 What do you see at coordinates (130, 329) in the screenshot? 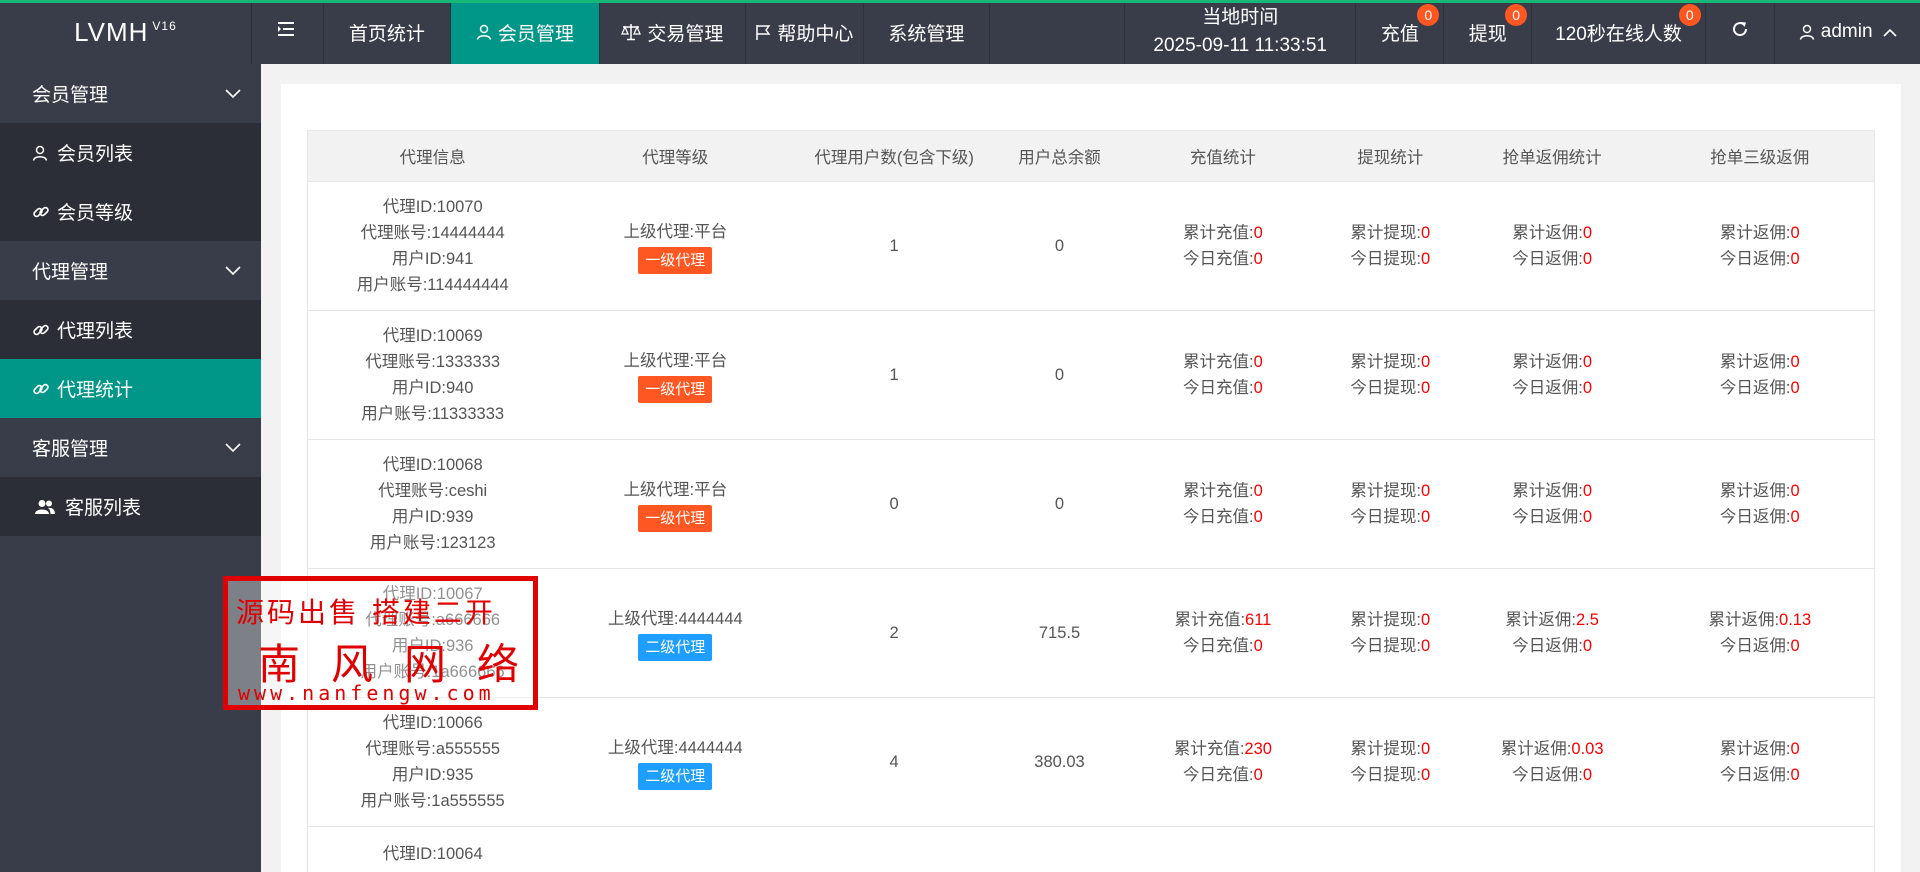
I see `sidebar-item-agent-list: 代理列表` at bounding box center [130, 329].